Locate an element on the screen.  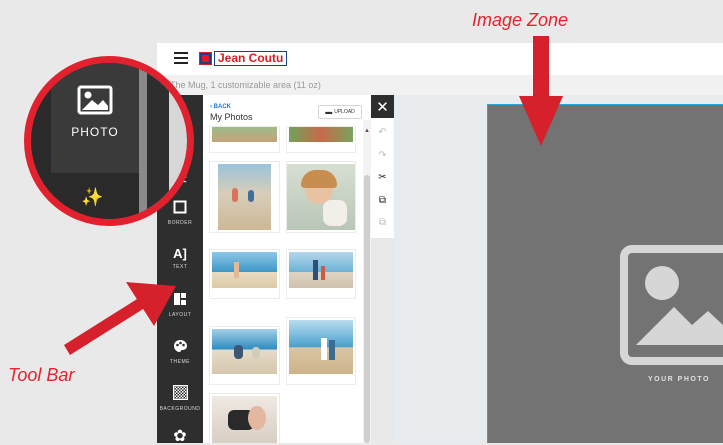
annotation-image-zone: Image Zone is located at coordinates (520, 20).